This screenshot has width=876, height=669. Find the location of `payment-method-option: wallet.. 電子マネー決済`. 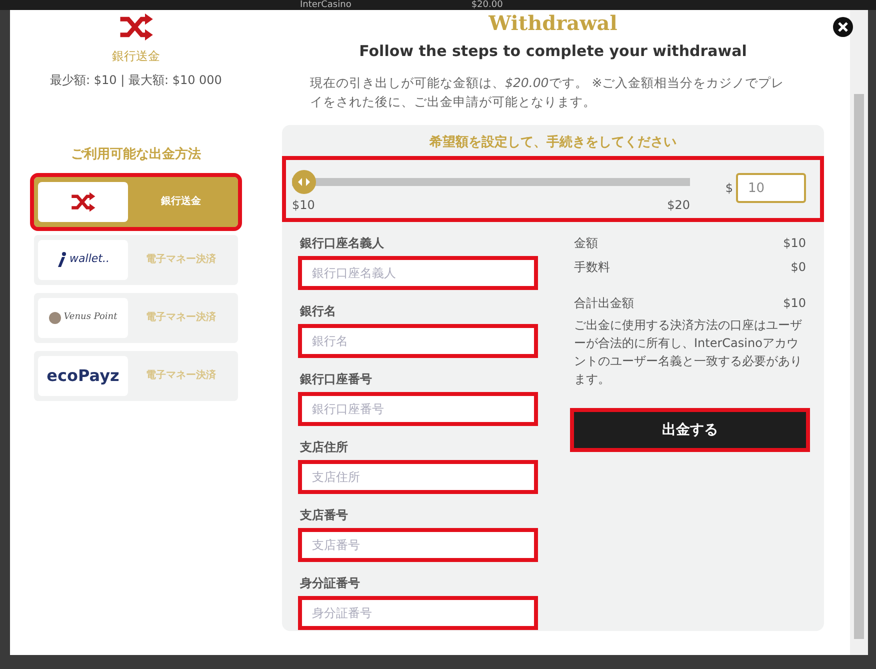

payment-method-option: wallet.. 電子マネー決済 is located at coordinates (136, 259).